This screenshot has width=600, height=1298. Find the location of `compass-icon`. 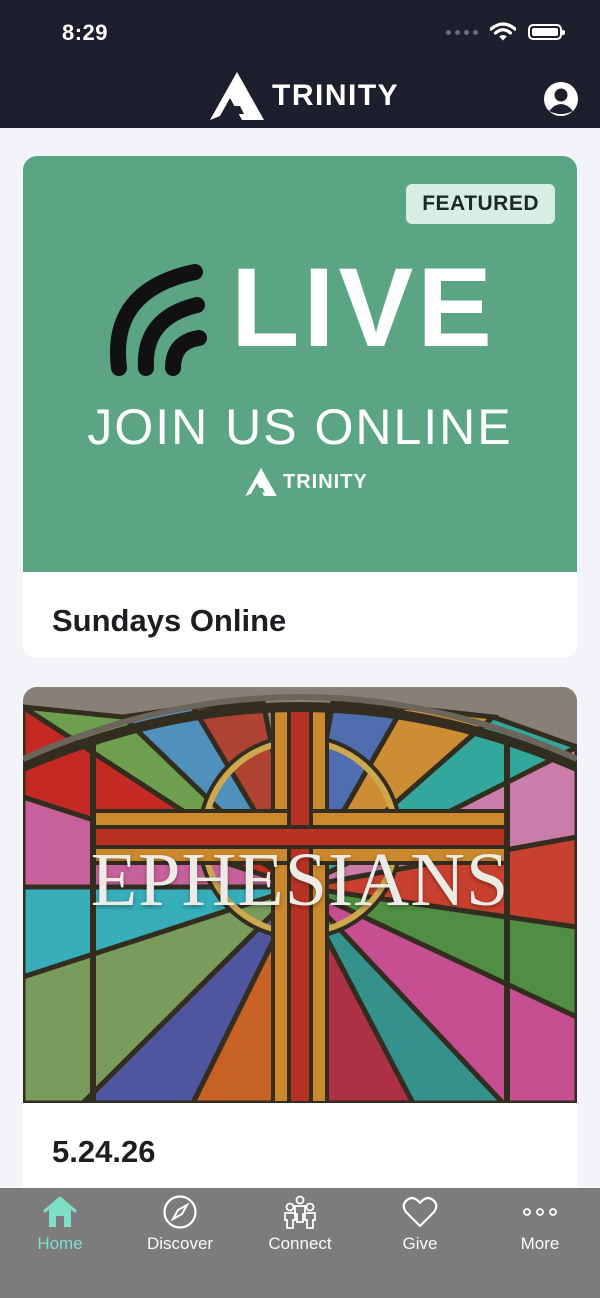

compass-icon is located at coordinates (180, 1212).